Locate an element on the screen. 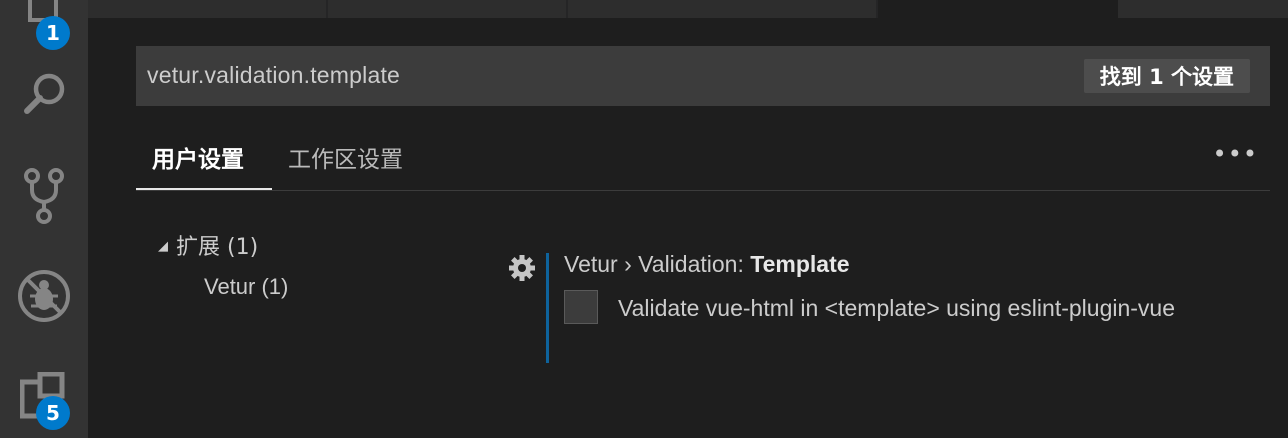 The height and width of the screenshot is (438, 1288). search-icon is located at coordinates (44, 96).